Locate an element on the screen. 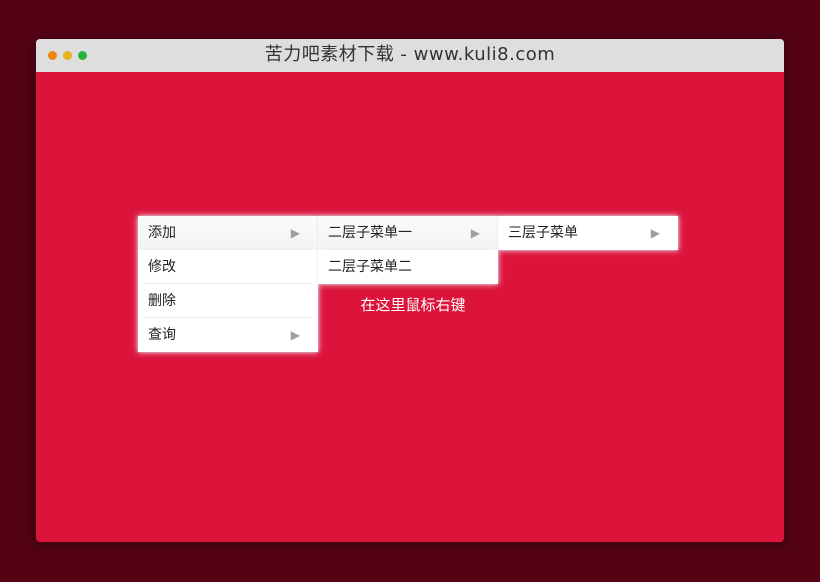 This screenshot has width=820, height=582. menu-item-edit: 修改 is located at coordinates (228, 267).